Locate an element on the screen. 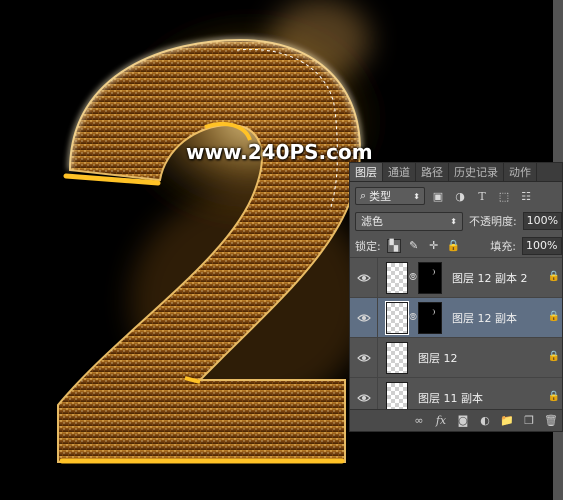  lock-position-icon: ✛ is located at coordinates (434, 246).